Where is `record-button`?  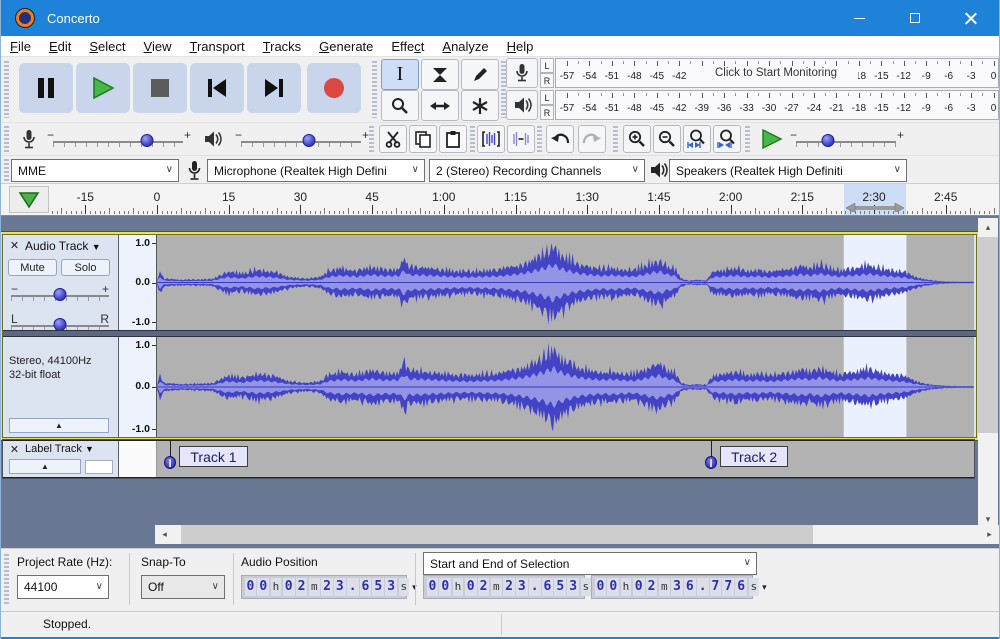
record-button is located at coordinates (334, 88).